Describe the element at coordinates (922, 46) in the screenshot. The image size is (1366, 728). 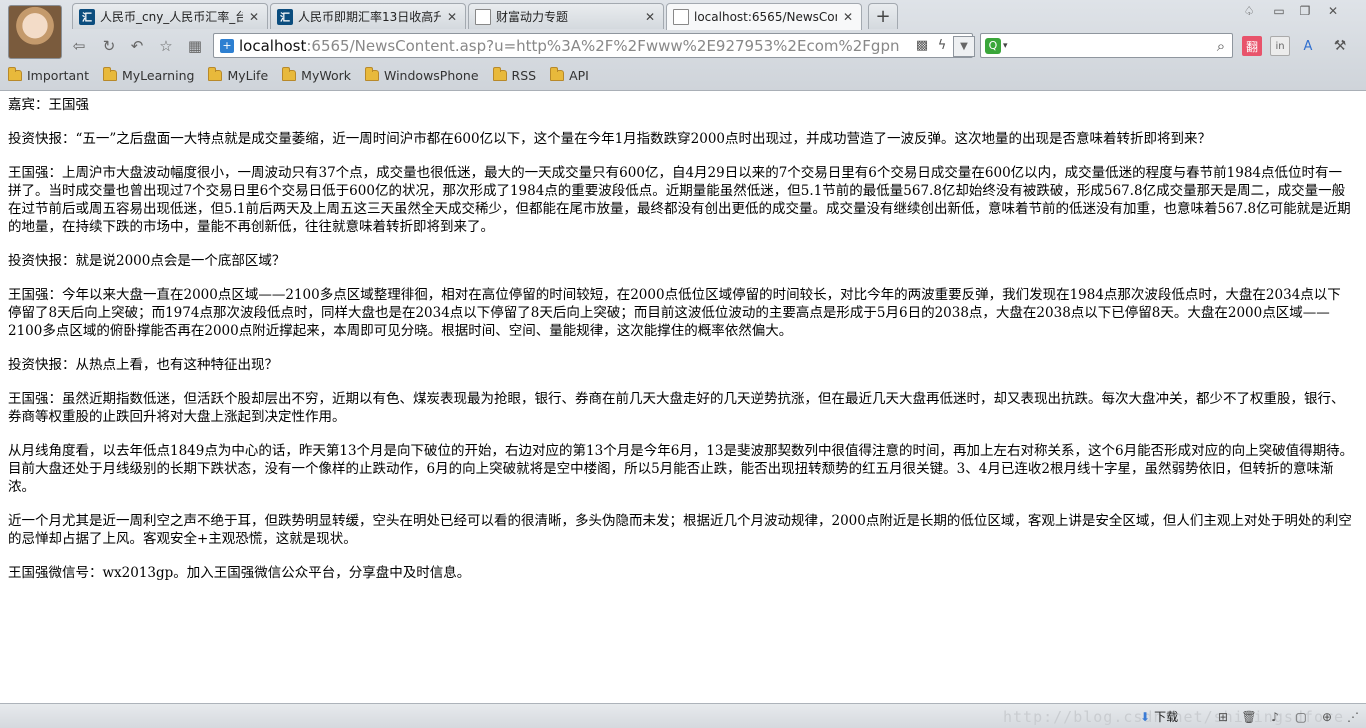
I see `qr-code-icon: ▩` at that location.